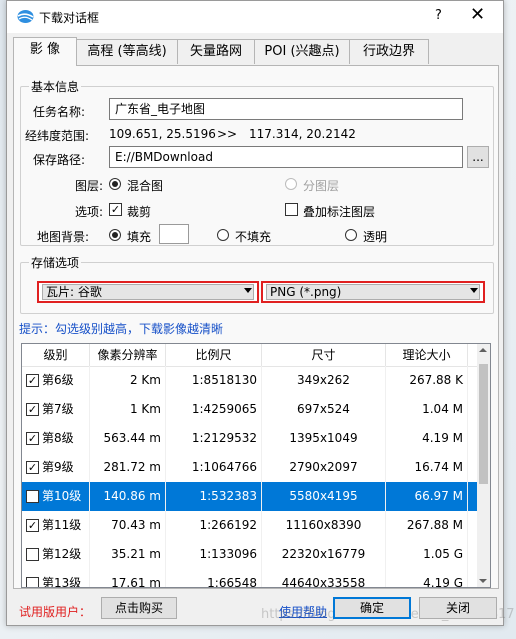  Describe the element at coordinates (115, 184) in the screenshot. I see `layer-mixed-radio` at that location.